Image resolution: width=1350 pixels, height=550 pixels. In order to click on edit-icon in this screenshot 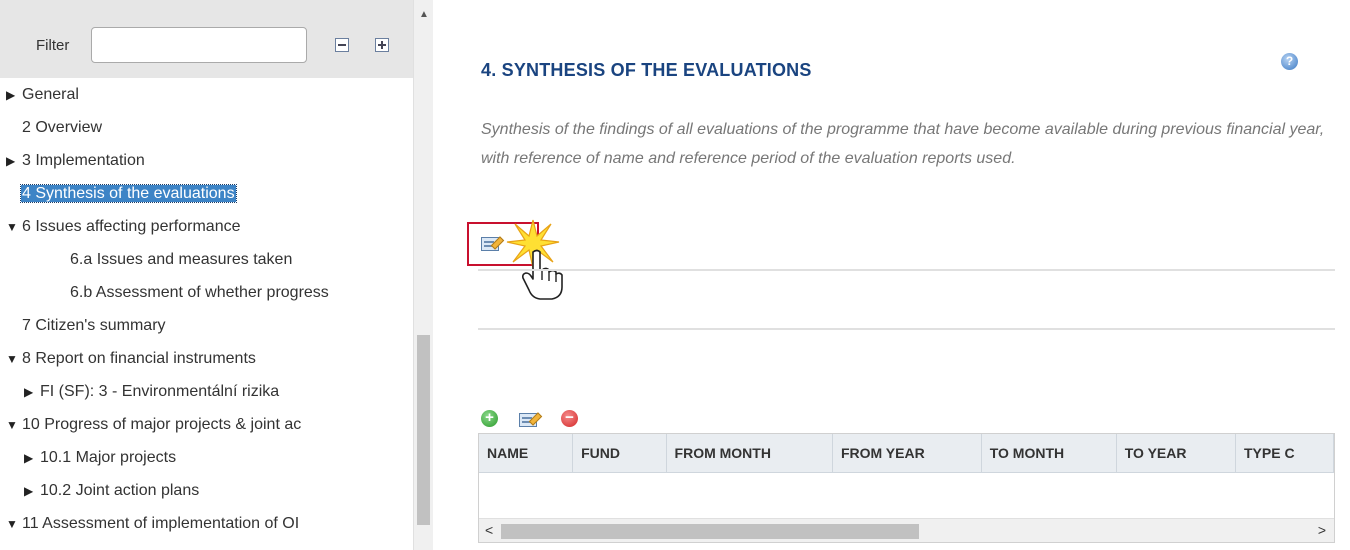, I will do `click(490, 244)`.